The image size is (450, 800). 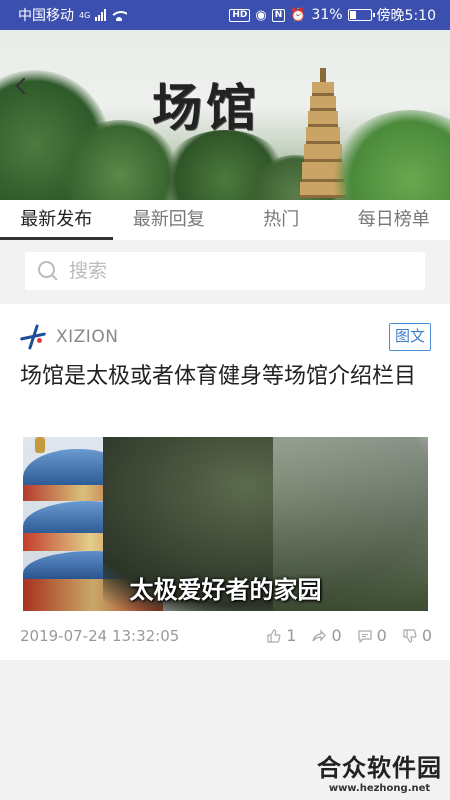 I want to click on image-caption: 太极爱好者的家园, so click(x=225, y=590).